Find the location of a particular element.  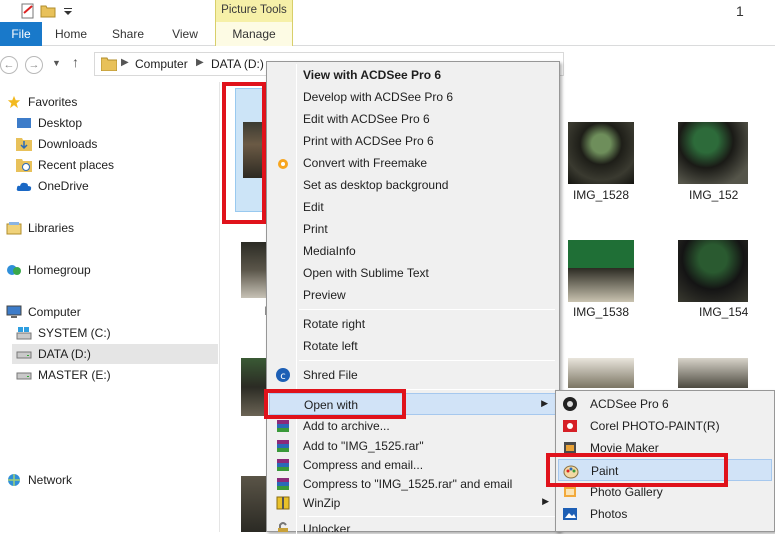

tab-share: Share is located at coordinates (128, 34).